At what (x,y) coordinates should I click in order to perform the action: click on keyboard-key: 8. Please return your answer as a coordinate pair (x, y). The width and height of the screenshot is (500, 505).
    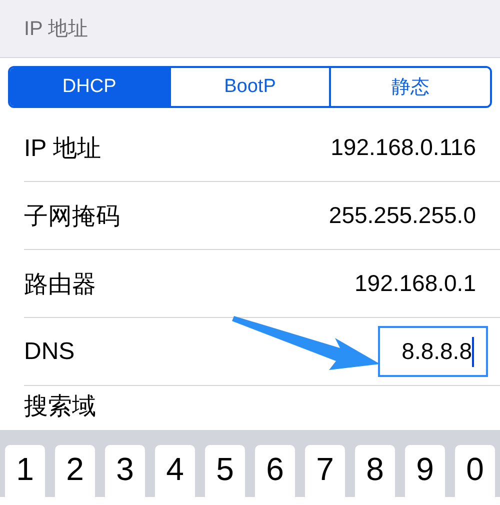
    Looking at the image, I should click on (375, 471).